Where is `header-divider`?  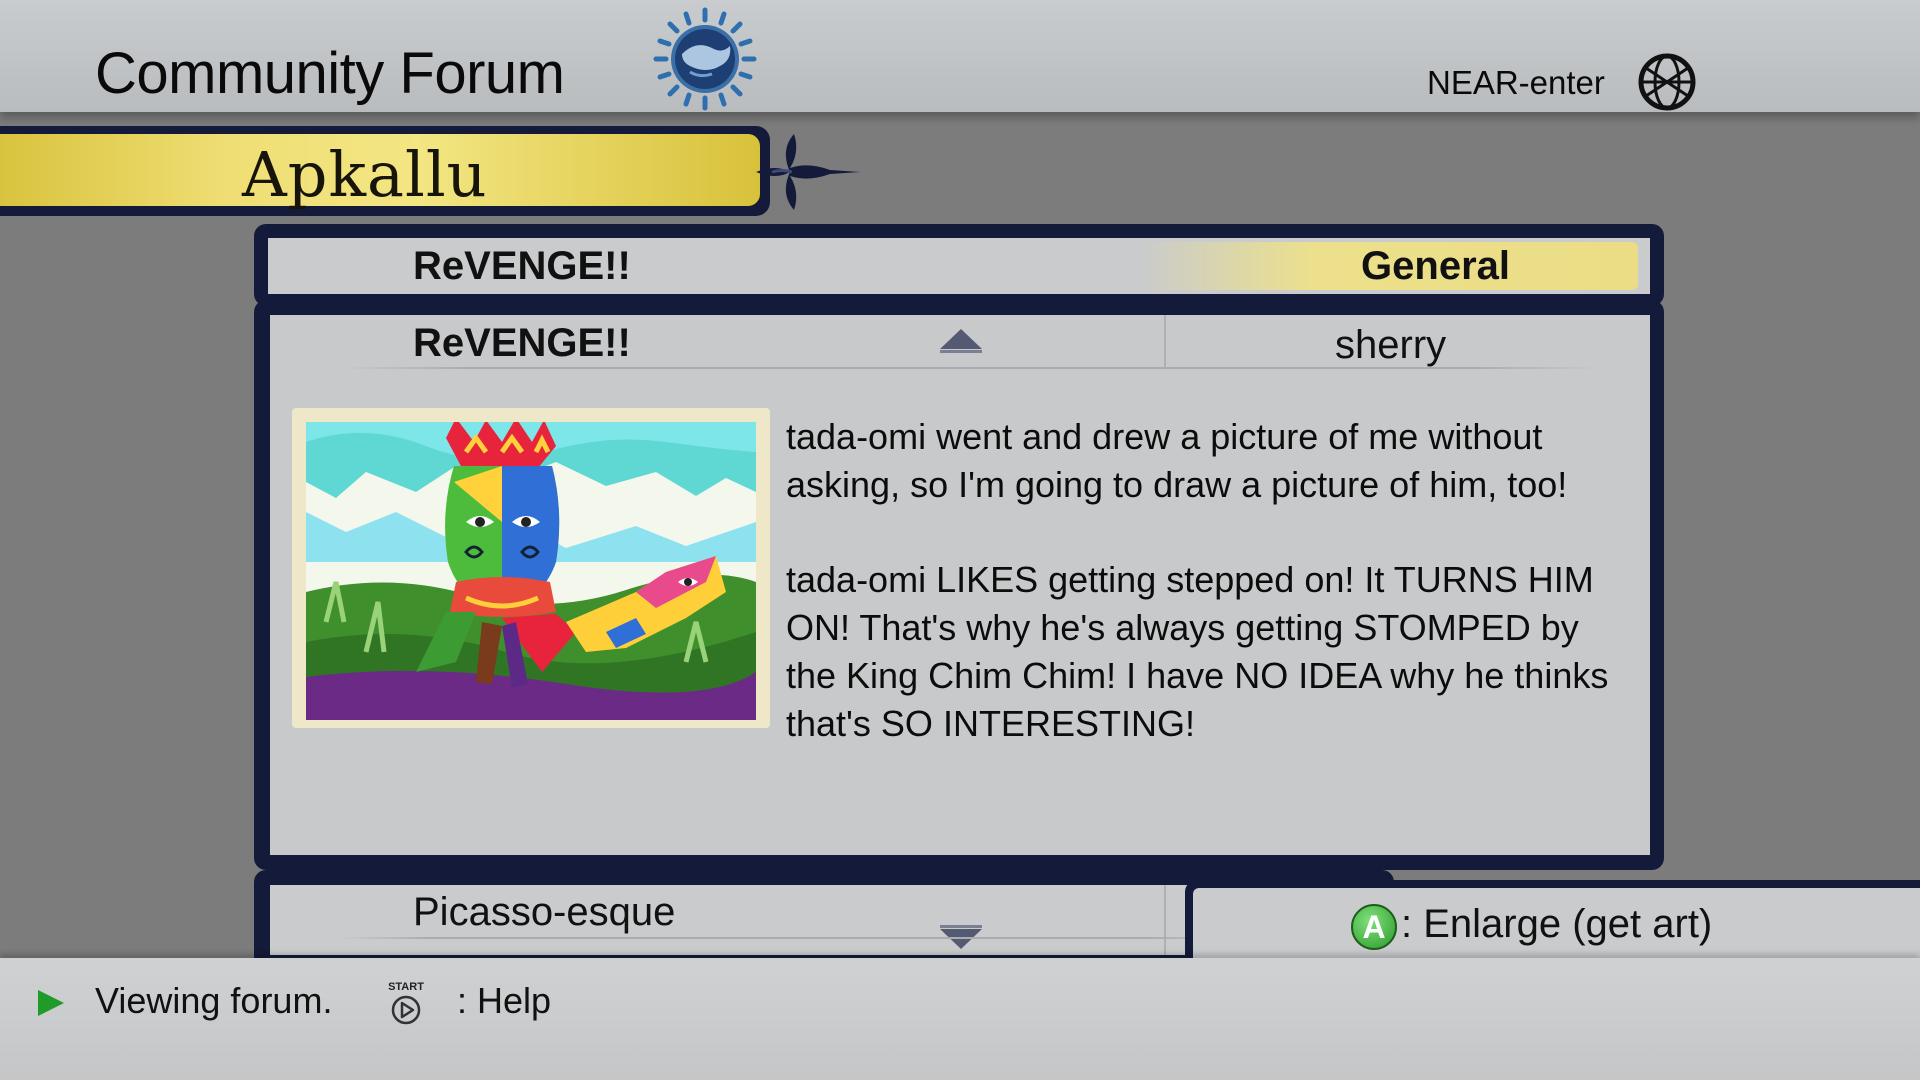
header-divider is located at coordinates (1165, 341).